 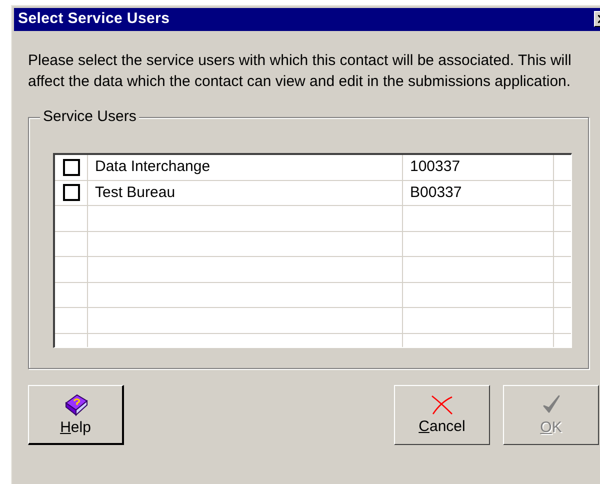 I want to click on cancel-button: Cancel, so click(x=442, y=415).